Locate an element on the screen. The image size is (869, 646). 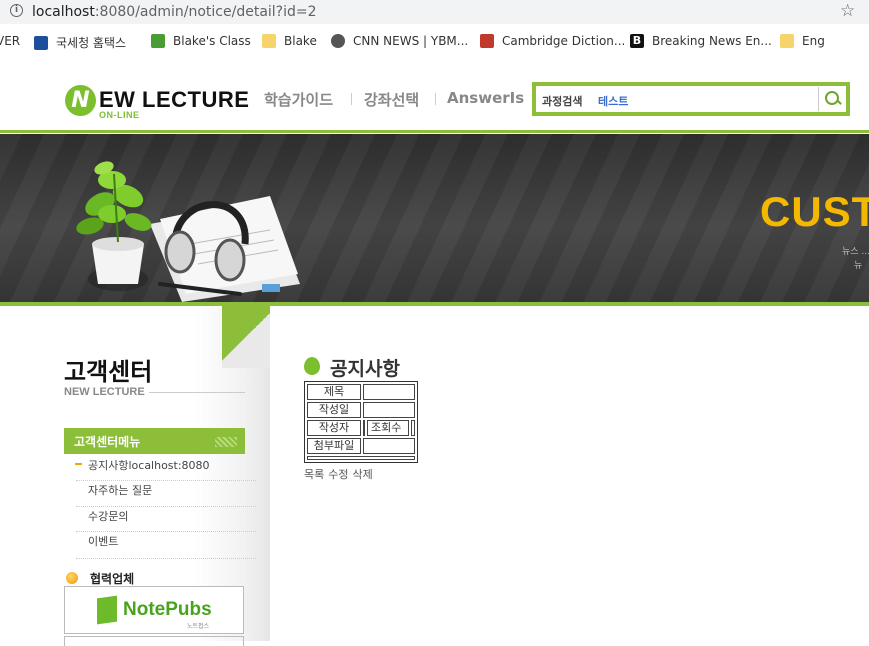
delete-link: 삭제 is located at coordinates (363, 474).